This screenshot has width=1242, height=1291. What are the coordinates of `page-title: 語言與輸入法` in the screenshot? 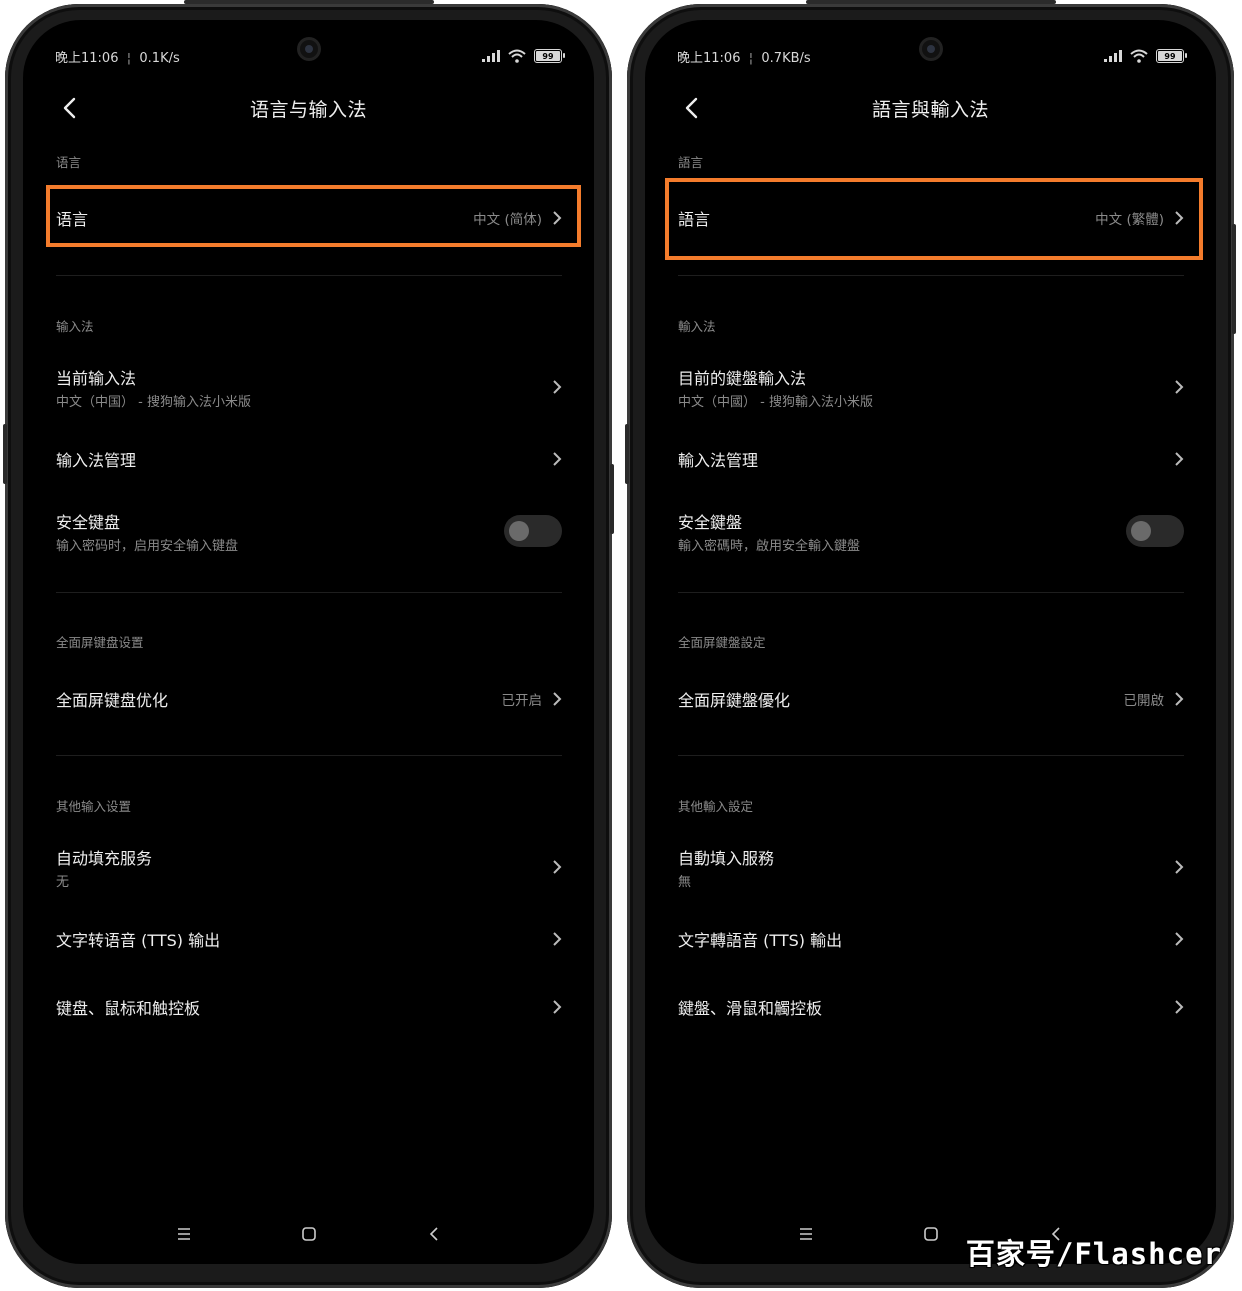 It's located at (930, 109).